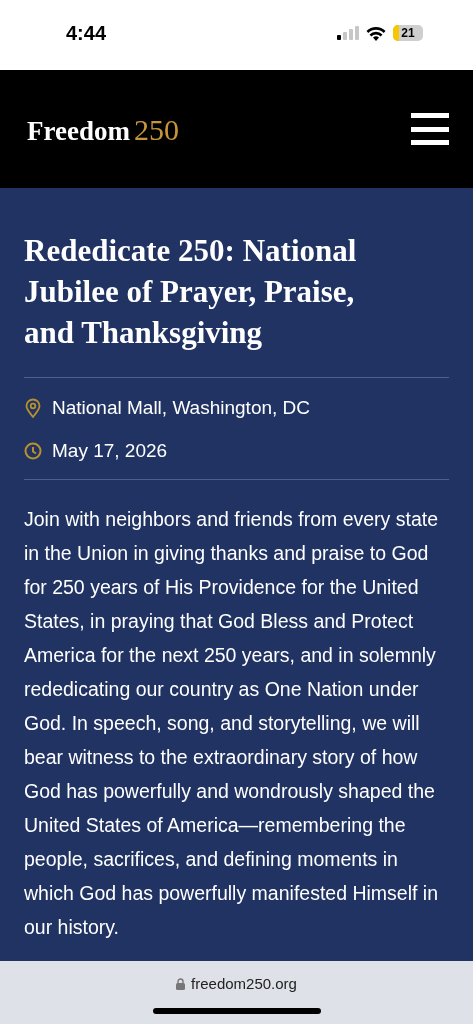 Image resolution: width=473 pixels, height=1024 pixels. What do you see at coordinates (181, 408) in the screenshot?
I see `event-location: National Mall, Washington, DC` at bounding box center [181, 408].